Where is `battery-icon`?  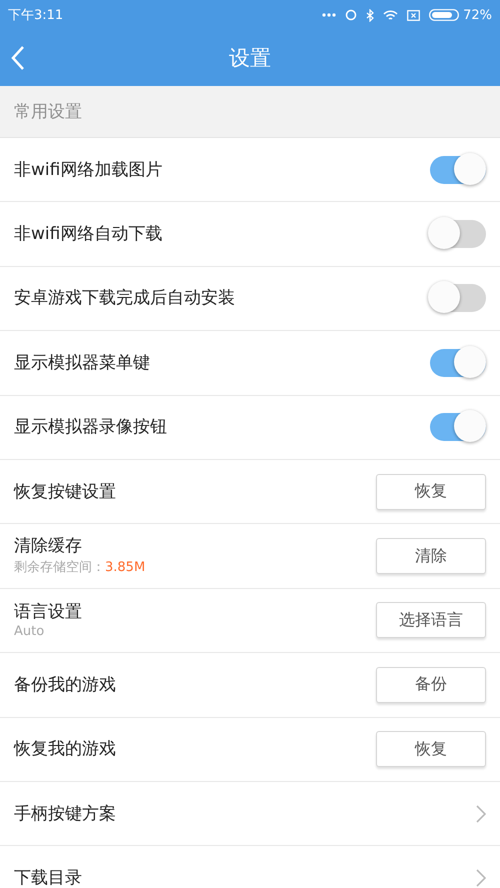
battery-icon is located at coordinates (444, 15).